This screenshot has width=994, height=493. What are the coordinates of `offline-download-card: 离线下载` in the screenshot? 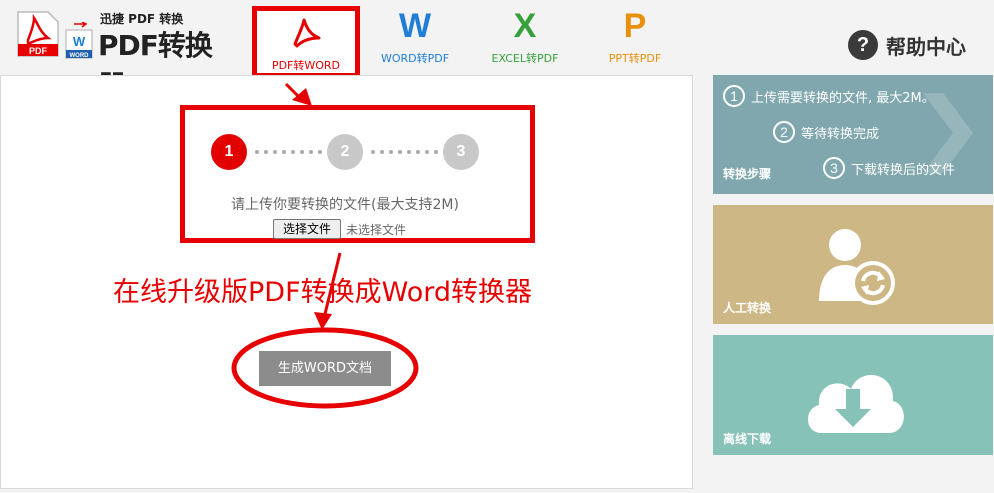 It's located at (853, 395).